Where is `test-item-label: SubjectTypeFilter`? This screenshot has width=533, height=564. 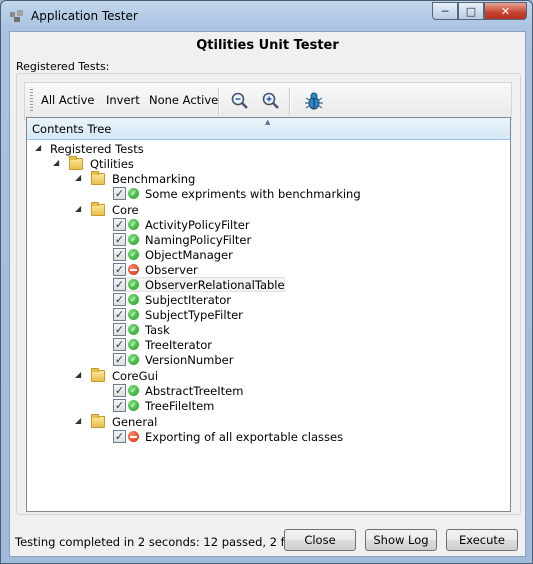 test-item-label: SubjectTypeFilter is located at coordinates (194, 315).